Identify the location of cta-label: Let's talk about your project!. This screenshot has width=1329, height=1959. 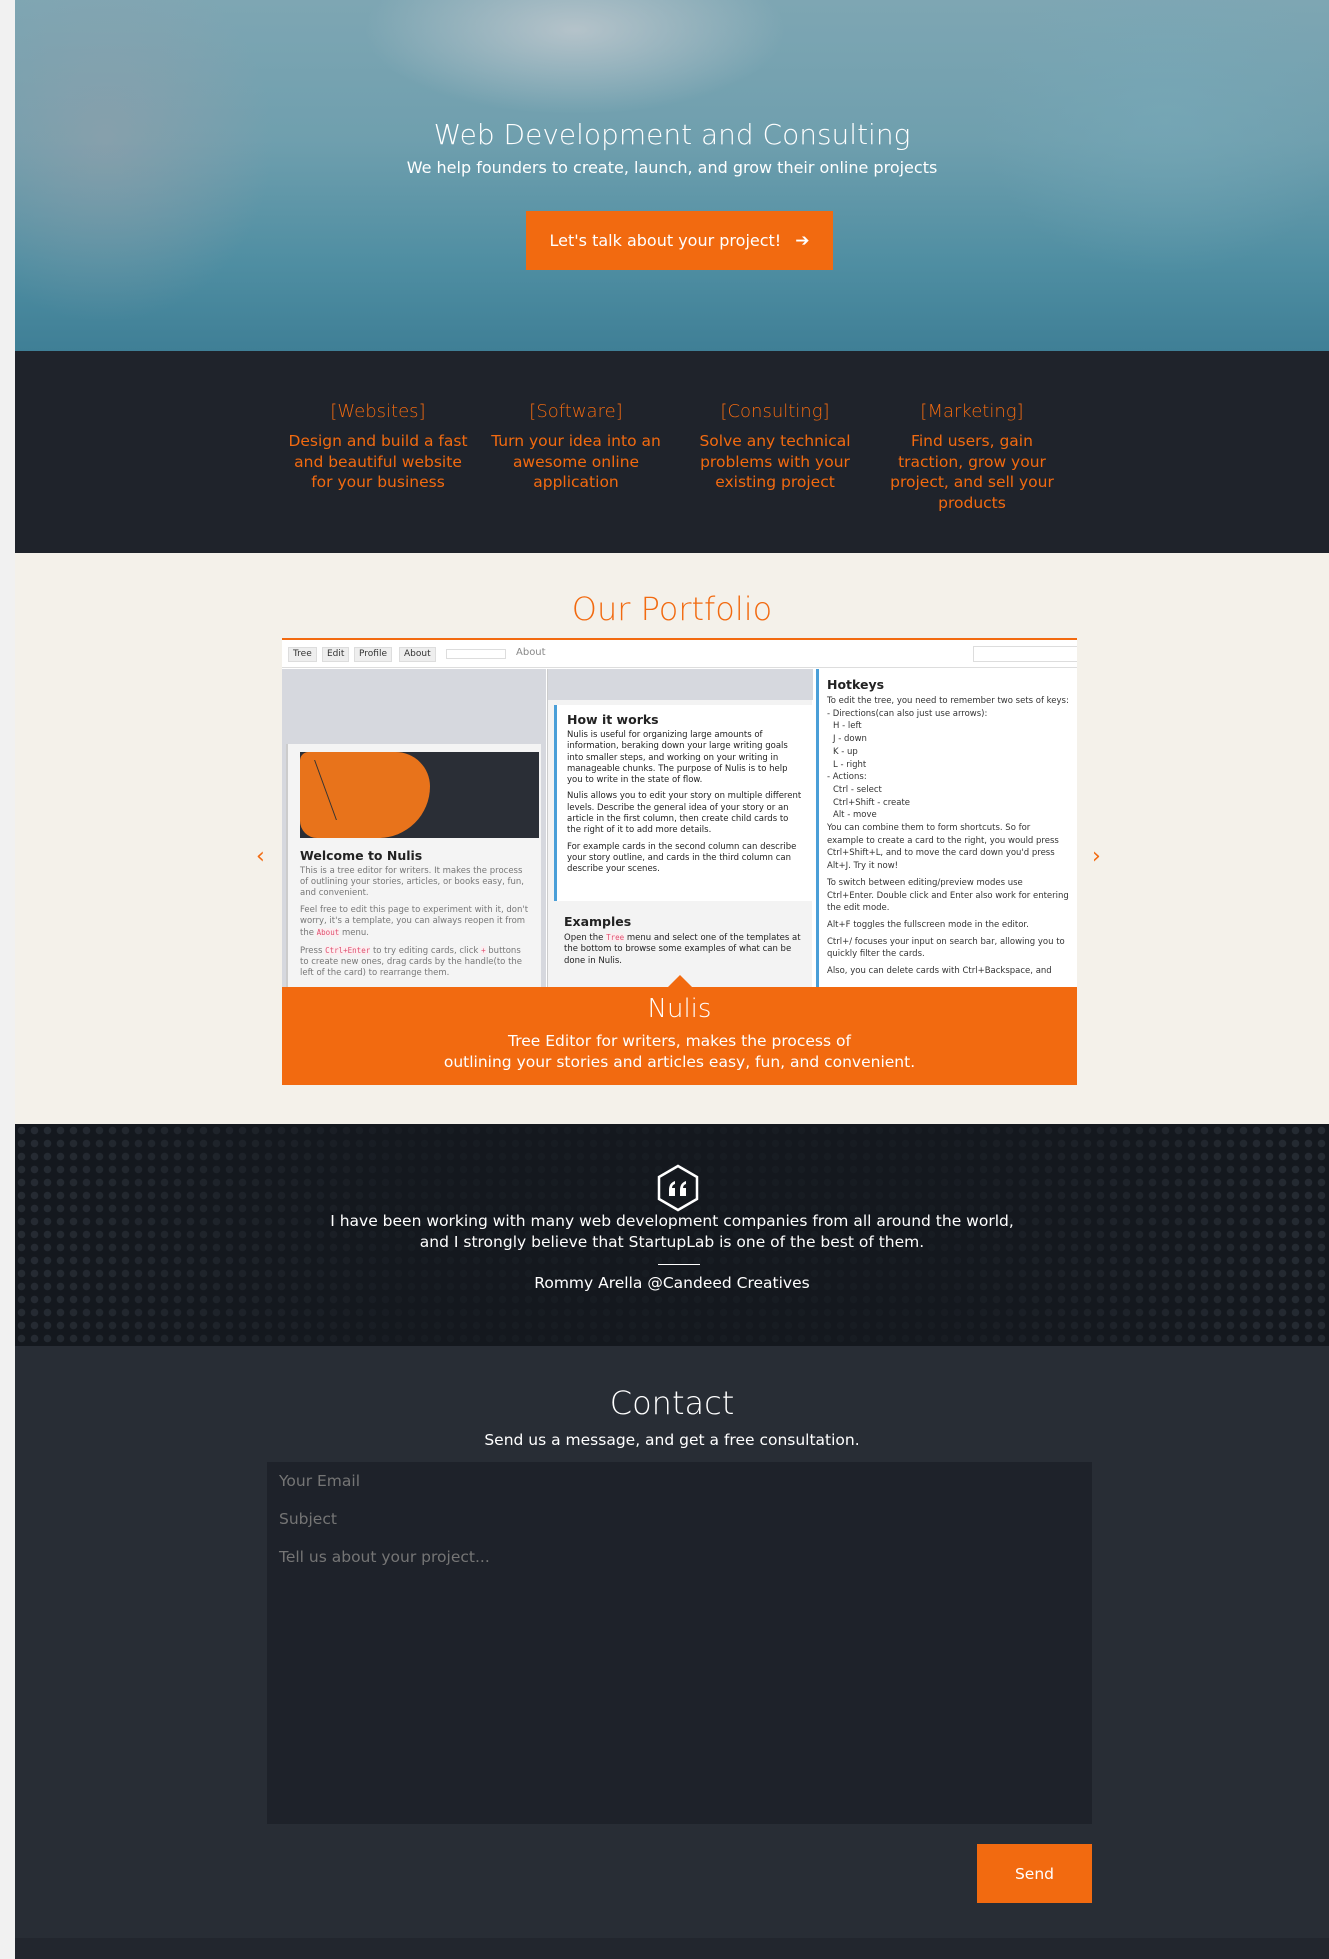
(665, 240).